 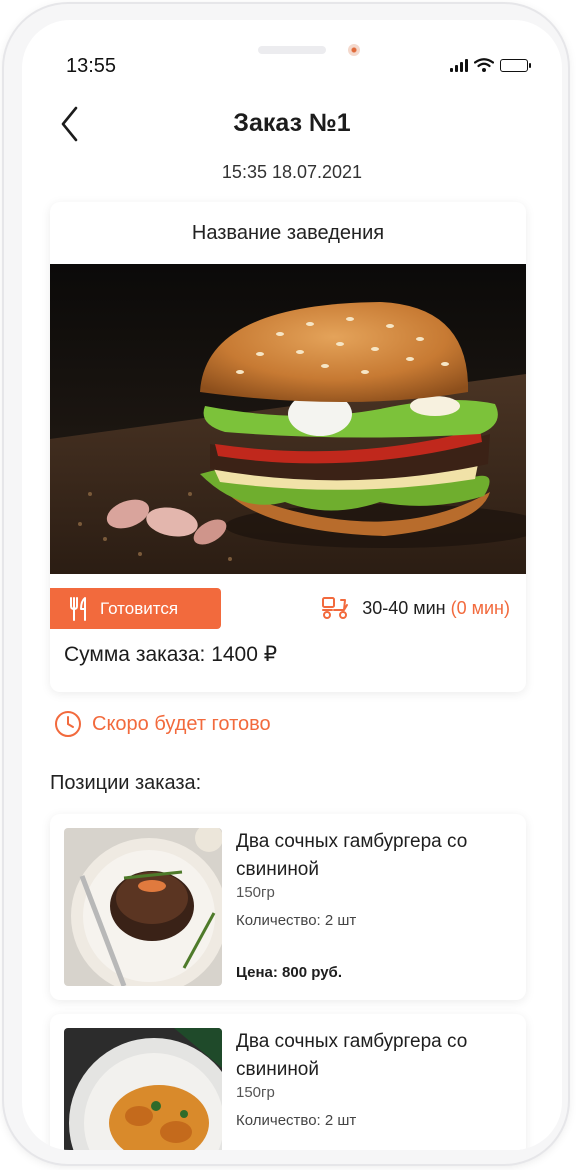 What do you see at coordinates (484, 65) in the screenshot?
I see `wifi-icon` at bounding box center [484, 65].